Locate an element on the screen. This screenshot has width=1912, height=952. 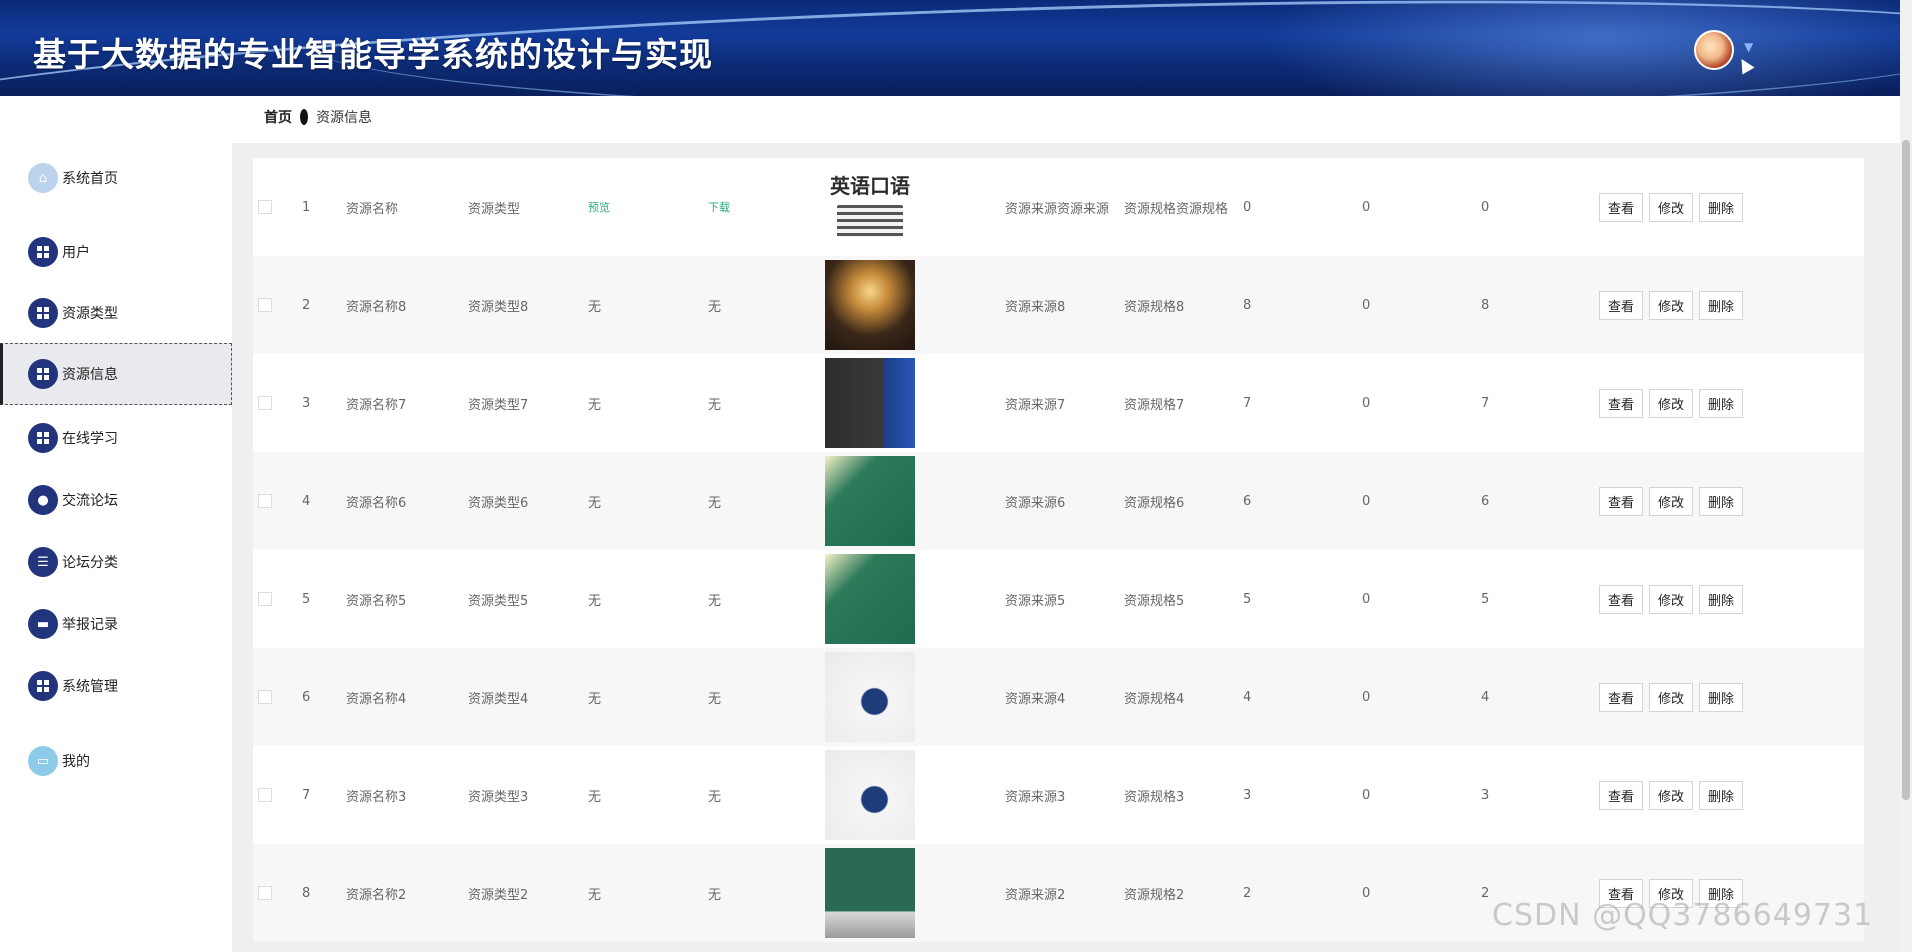
watermark: CSDN @QQ3786649731 is located at coordinates (1683, 915).